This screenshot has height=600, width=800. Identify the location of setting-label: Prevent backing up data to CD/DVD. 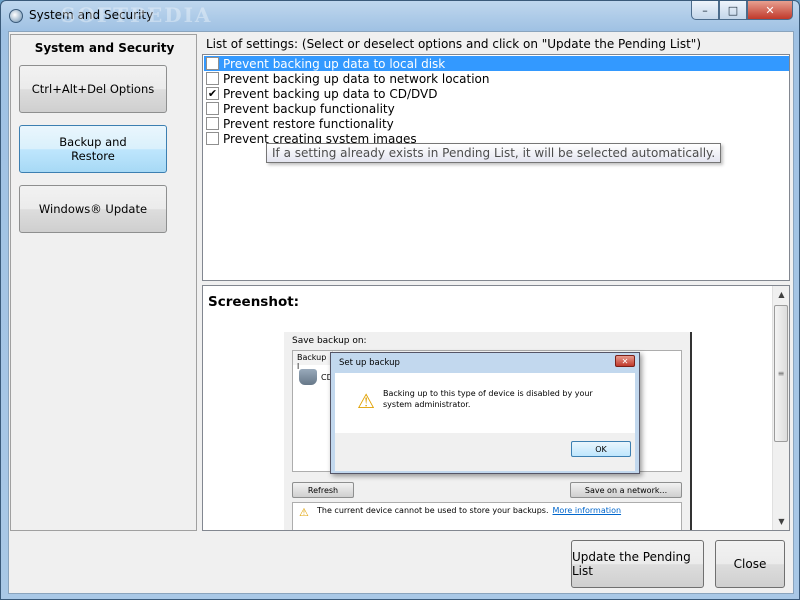
(330, 93).